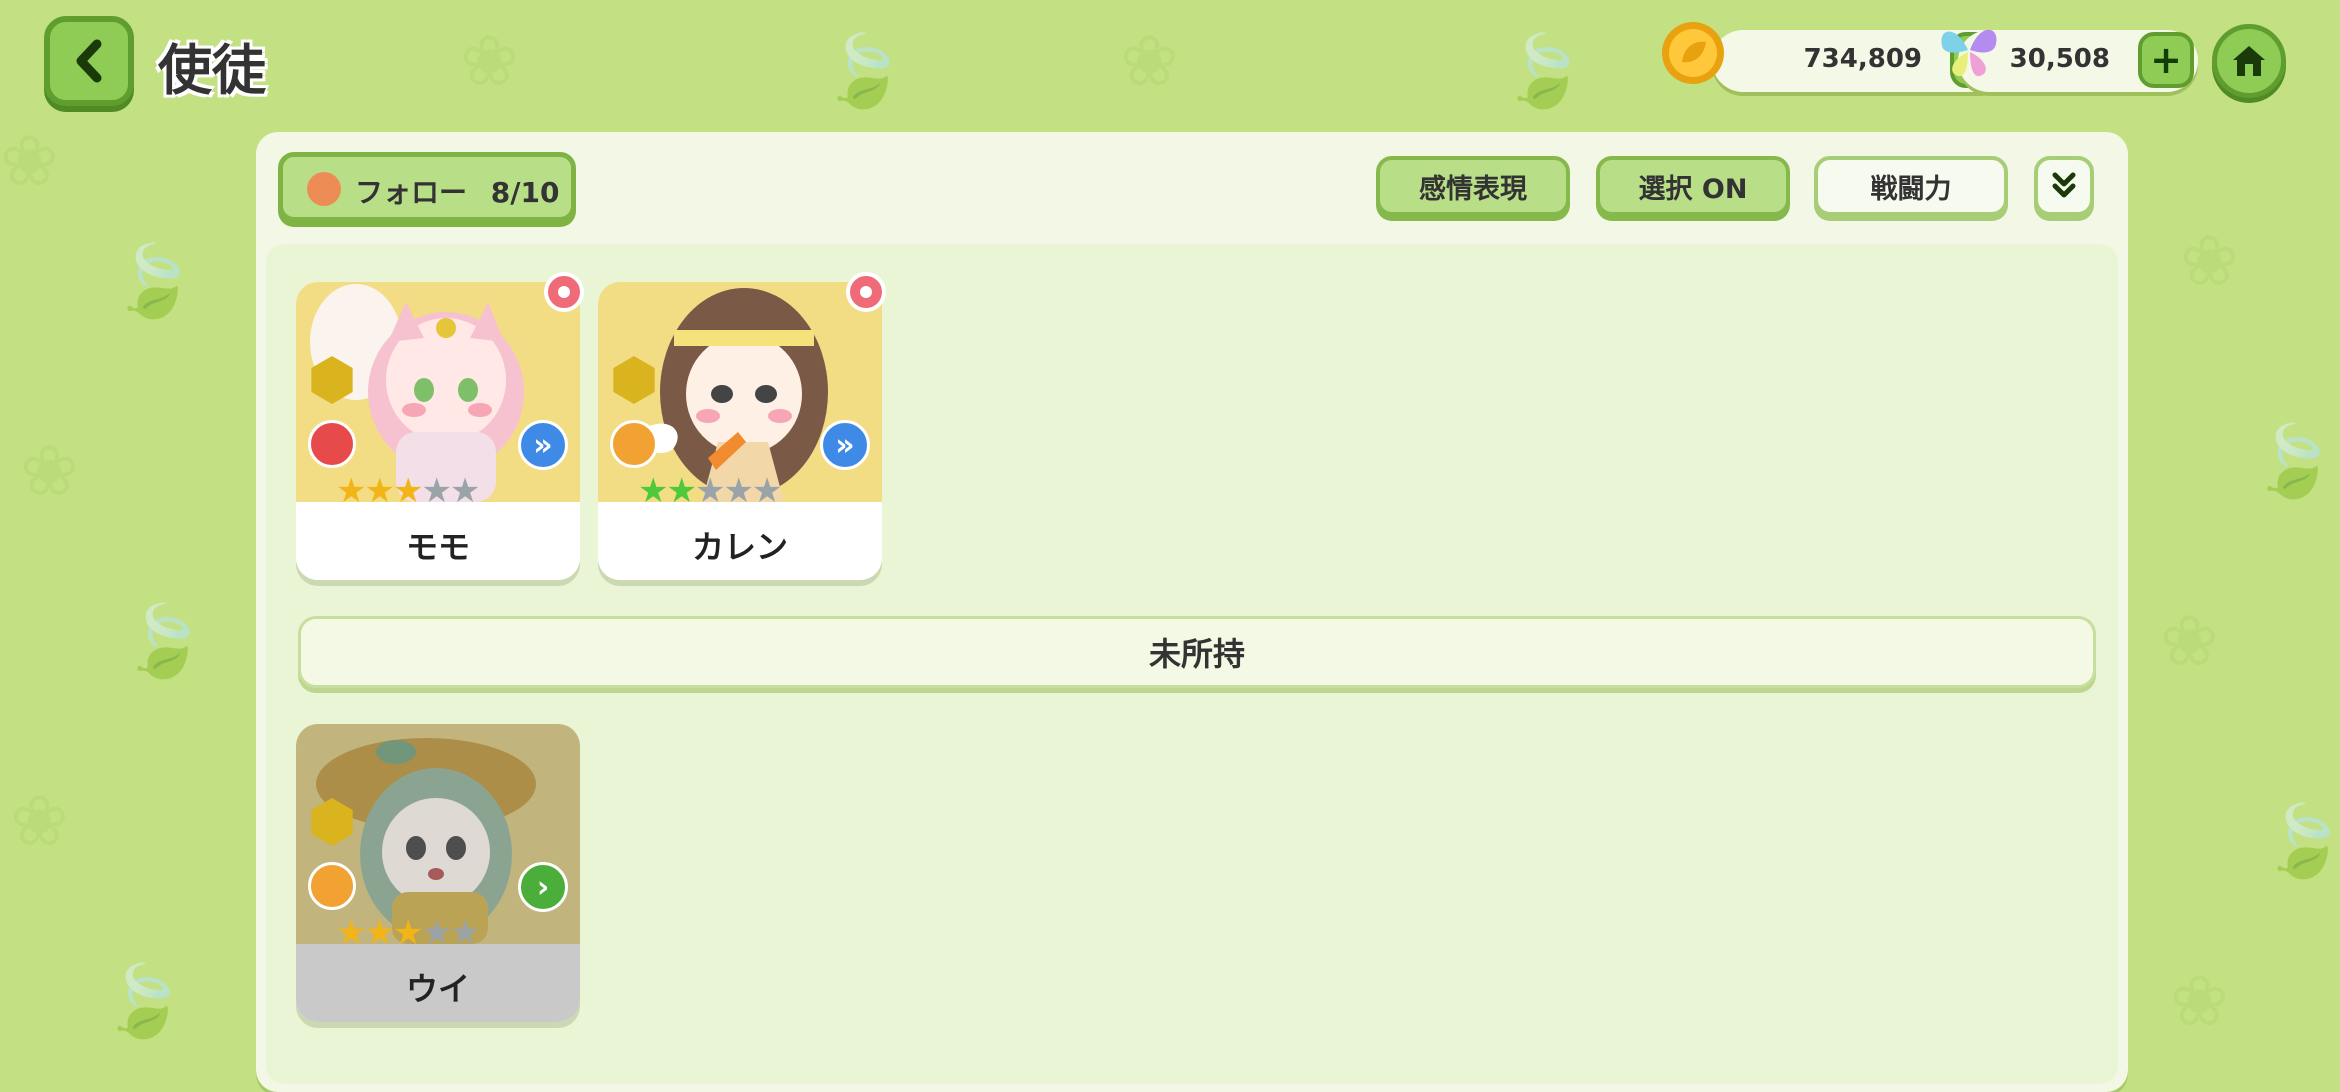 The width and height of the screenshot is (2340, 1092). I want to click on emotion-button: 感情表現, so click(1473, 186).